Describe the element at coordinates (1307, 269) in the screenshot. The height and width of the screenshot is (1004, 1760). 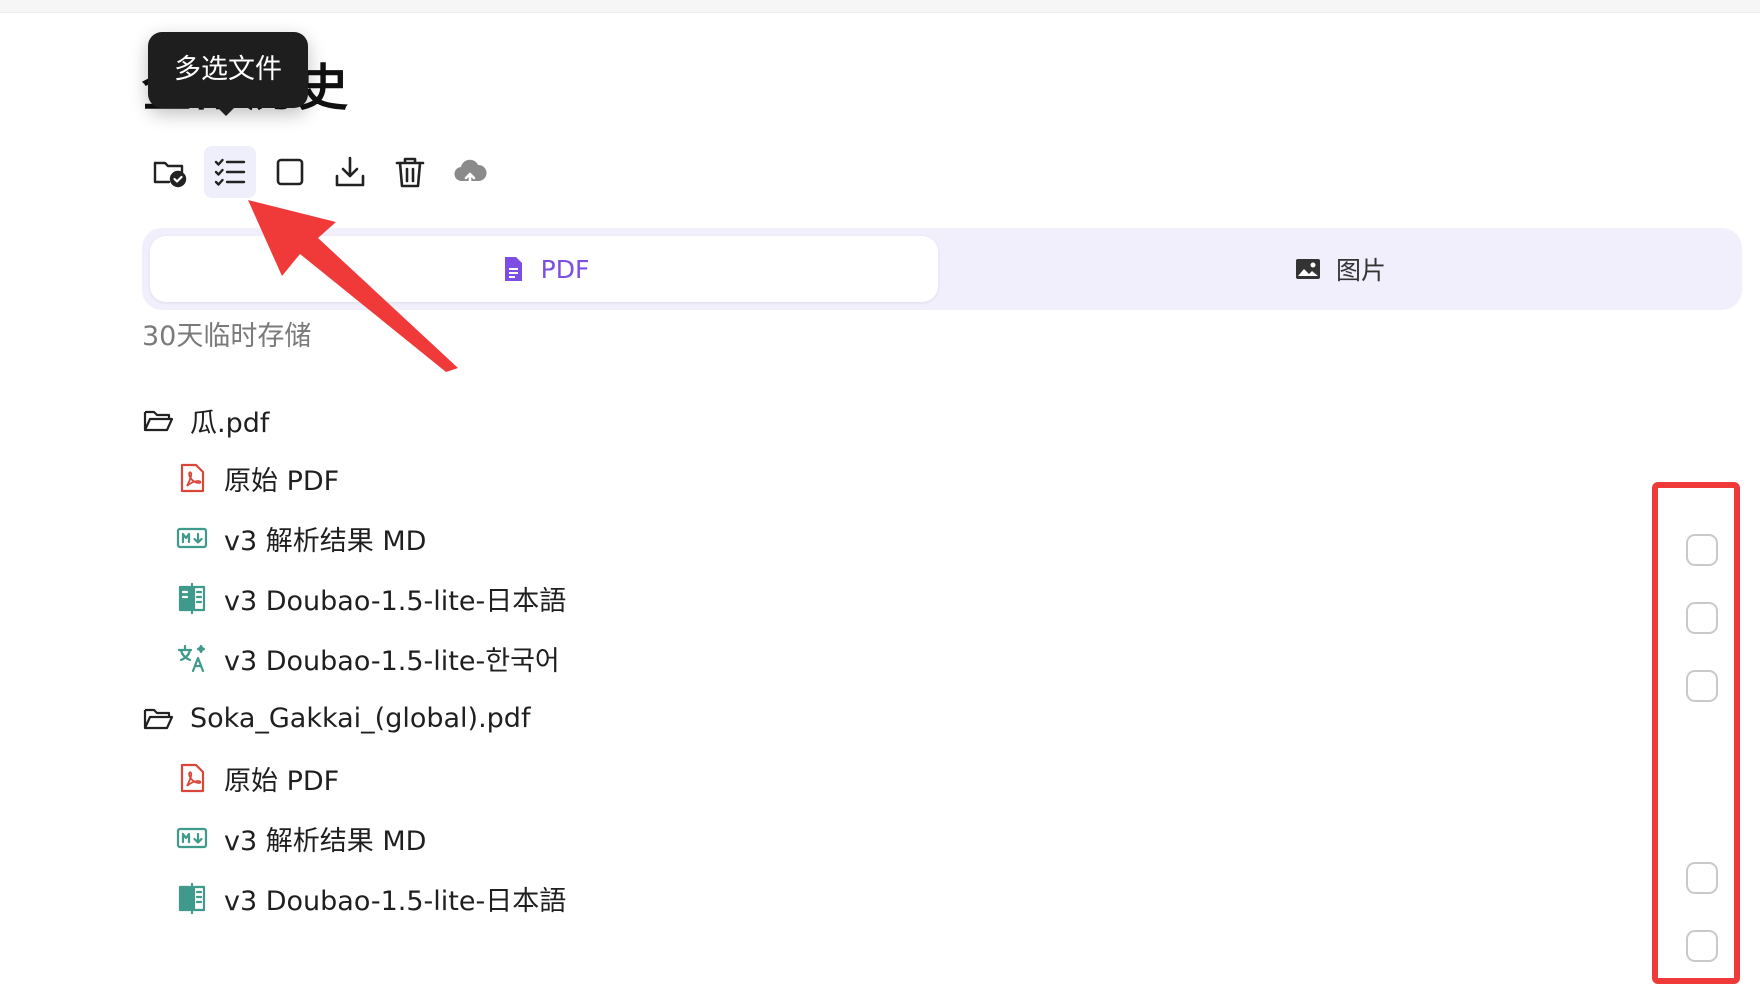
I see `image-icon` at that location.